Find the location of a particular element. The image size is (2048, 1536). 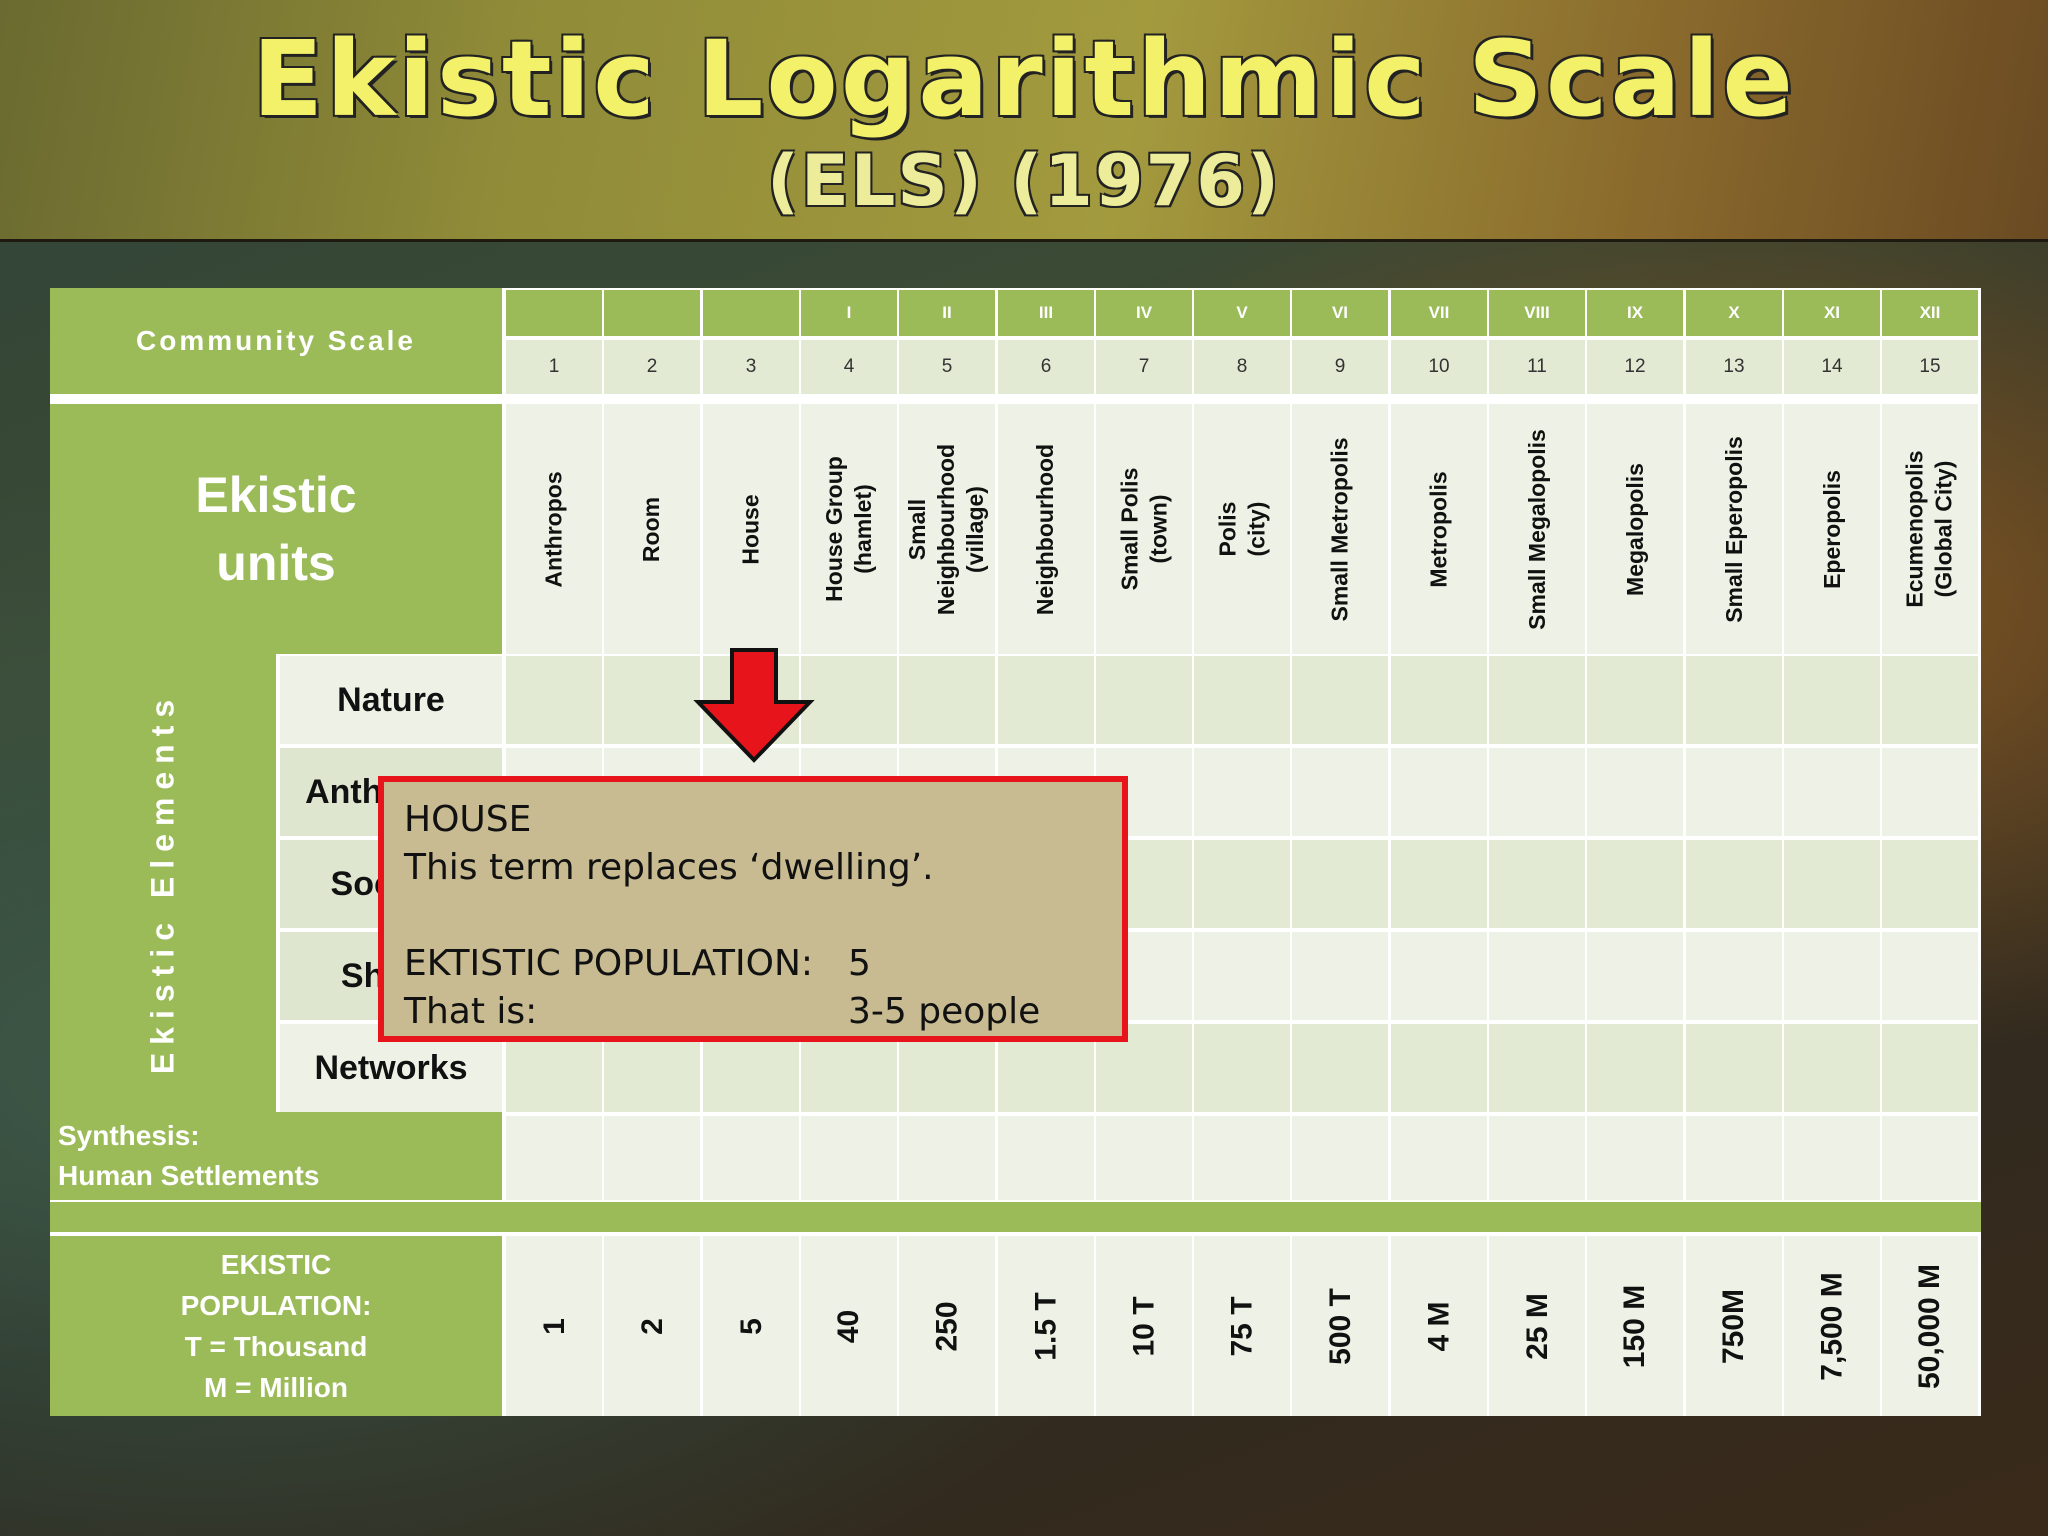

ekistic-unit-cell: Small Polis (town) is located at coordinates (1144, 529).